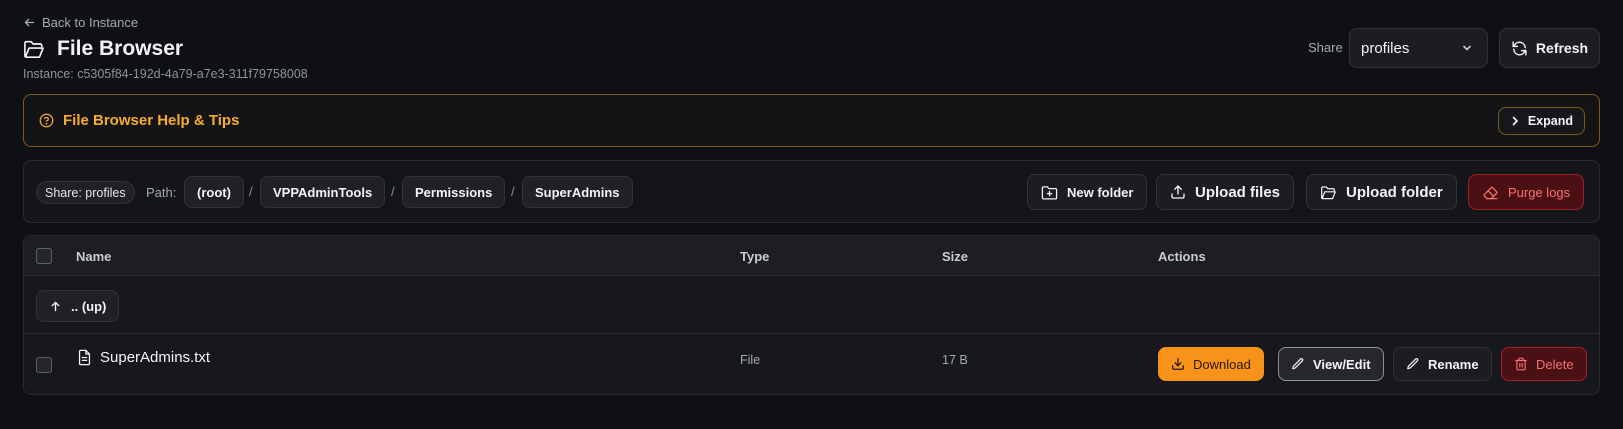  What do you see at coordinates (1325, 47) in the screenshot?
I see `share-label: Share` at bounding box center [1325, 47].